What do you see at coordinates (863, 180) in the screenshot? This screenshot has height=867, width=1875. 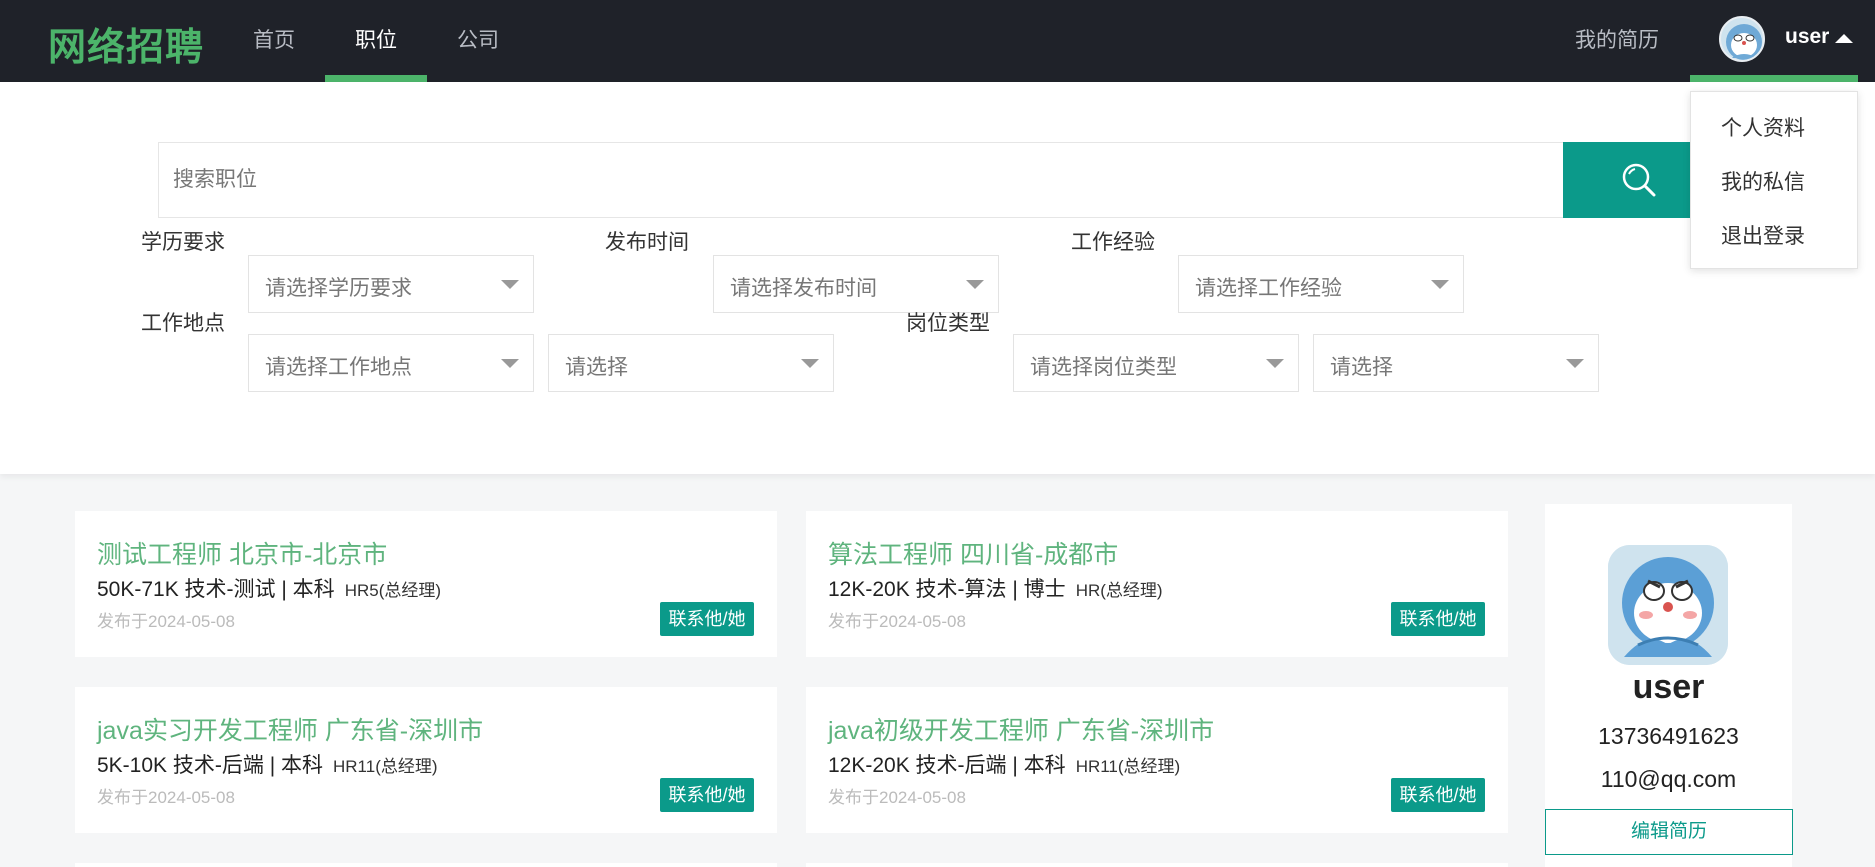 I see `search-input` at bounding box center [863, 180].